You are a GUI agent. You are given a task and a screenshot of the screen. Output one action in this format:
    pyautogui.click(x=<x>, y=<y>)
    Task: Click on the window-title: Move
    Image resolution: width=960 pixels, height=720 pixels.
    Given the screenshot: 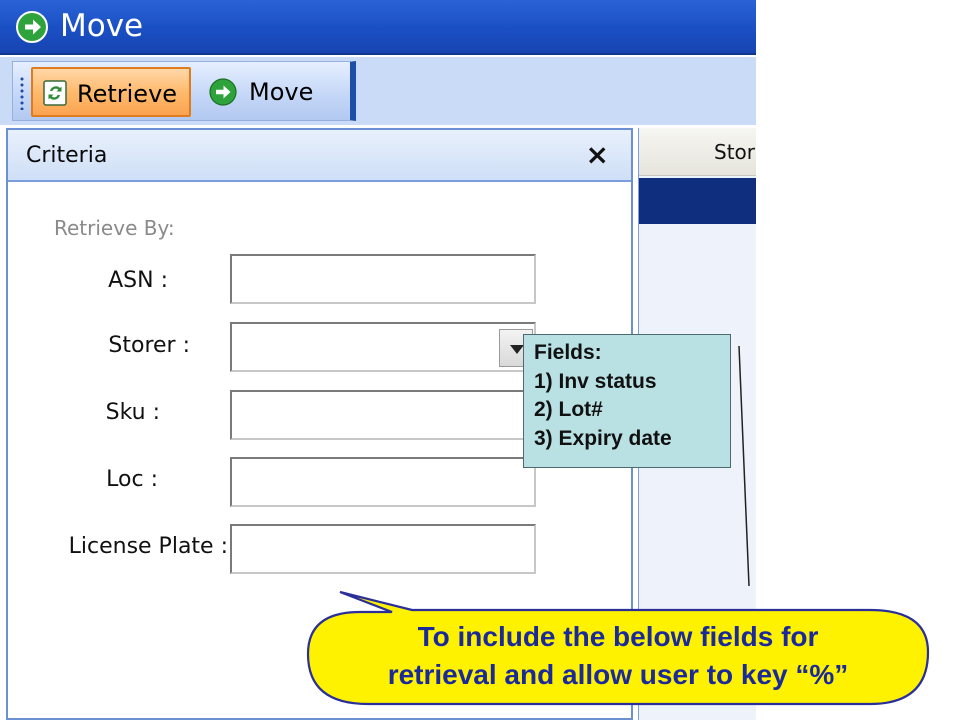 What is the action you would take?
    pyautogui.click(x=102, y=26)
    